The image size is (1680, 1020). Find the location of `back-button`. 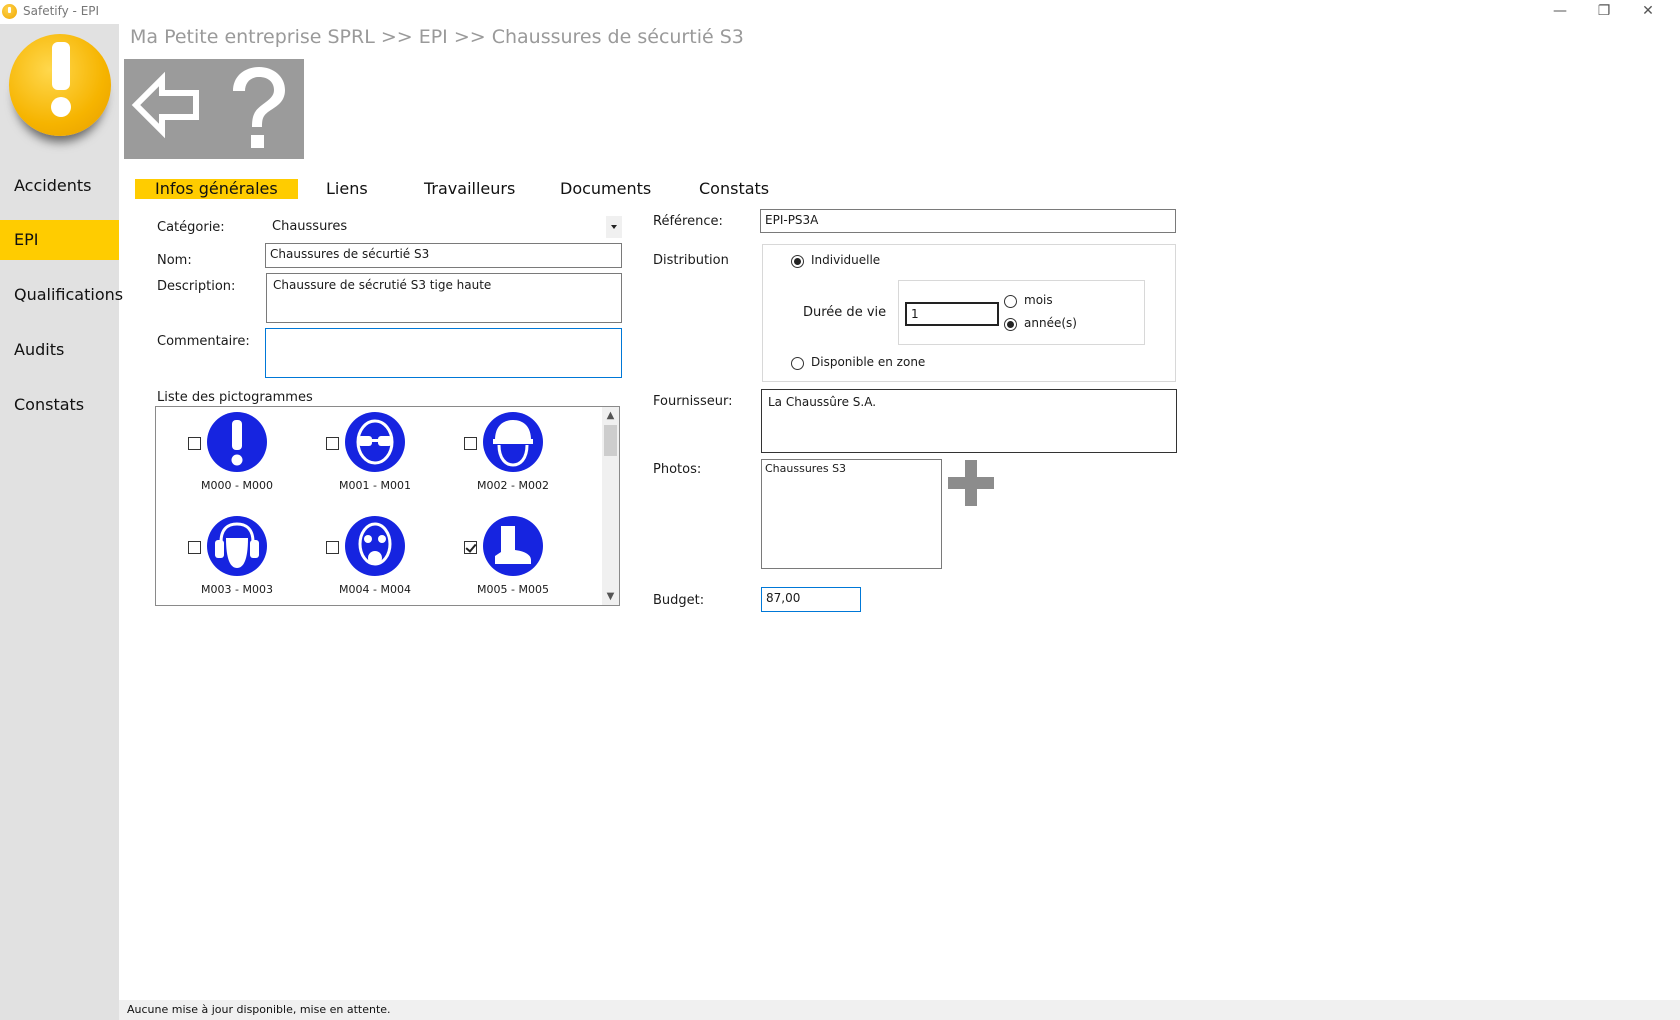

back-button is located at coordinates (169, 109).